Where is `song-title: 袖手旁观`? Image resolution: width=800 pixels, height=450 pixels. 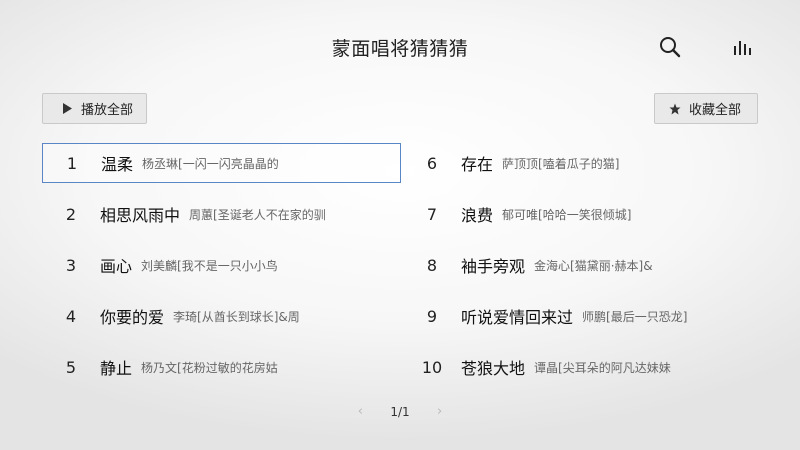
song-title: 袖手旁观 is located at coordinates (493, 266).